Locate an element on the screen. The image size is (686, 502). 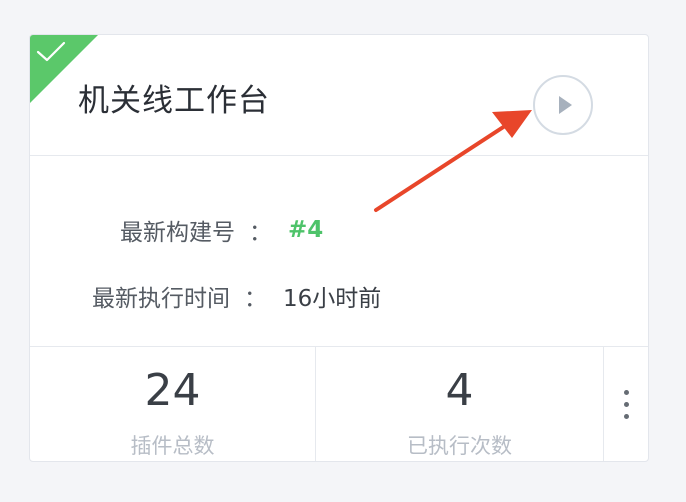
stat-label: 插件总数 is located at coordinates (172, 446).